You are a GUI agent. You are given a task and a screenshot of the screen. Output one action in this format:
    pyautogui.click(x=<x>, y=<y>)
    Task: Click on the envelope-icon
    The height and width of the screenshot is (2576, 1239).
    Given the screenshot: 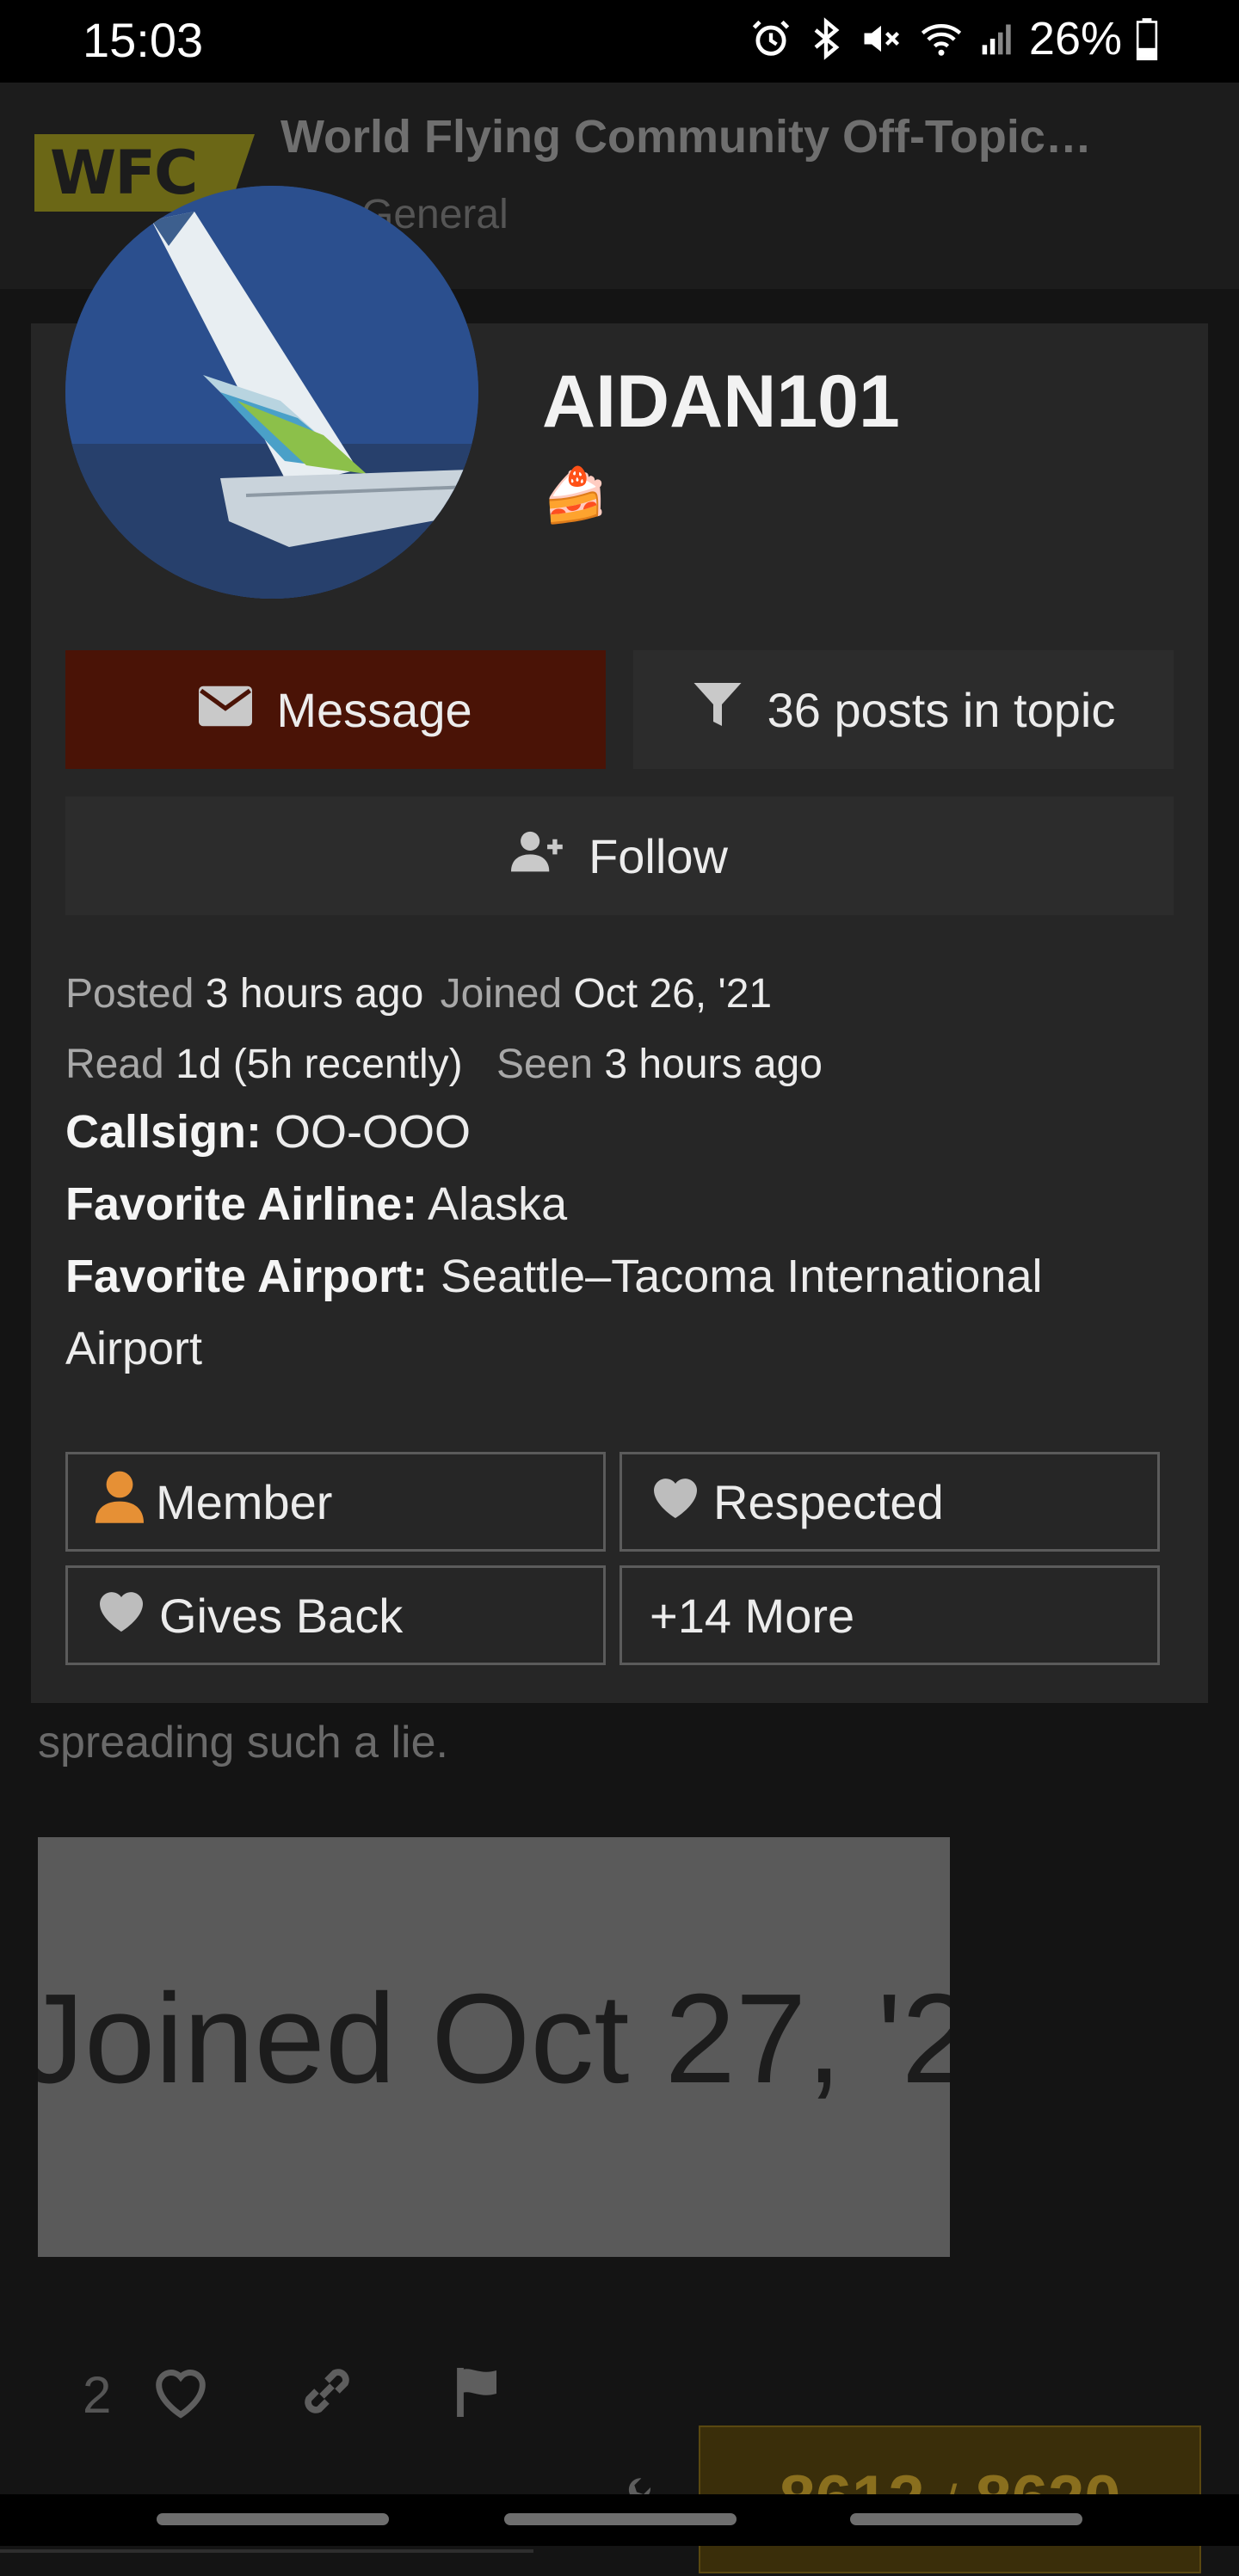 What is the action you would take?
    pyautogui.click(x=226, y=710)
    